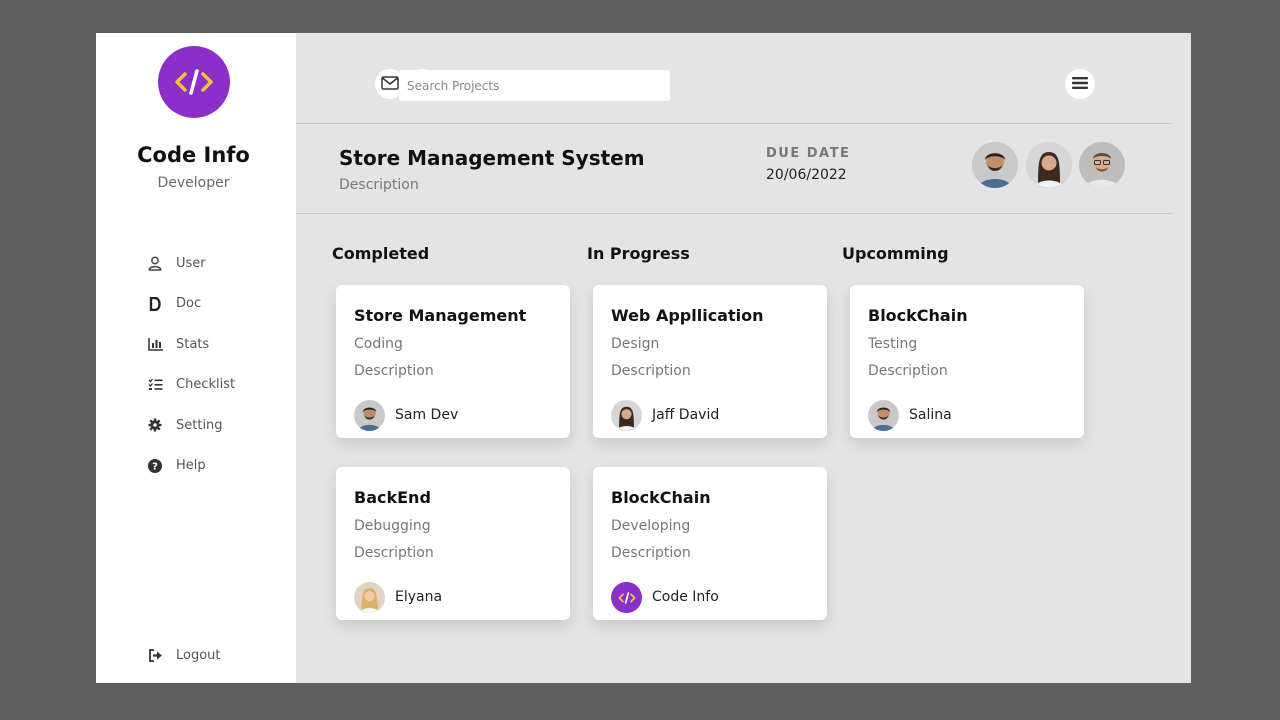 Image resolution: width=1280 pixels, height=720 pixels. Describe the element at coordinates (155, 385) in the screenshot. I see `checklist-icon` at that location.